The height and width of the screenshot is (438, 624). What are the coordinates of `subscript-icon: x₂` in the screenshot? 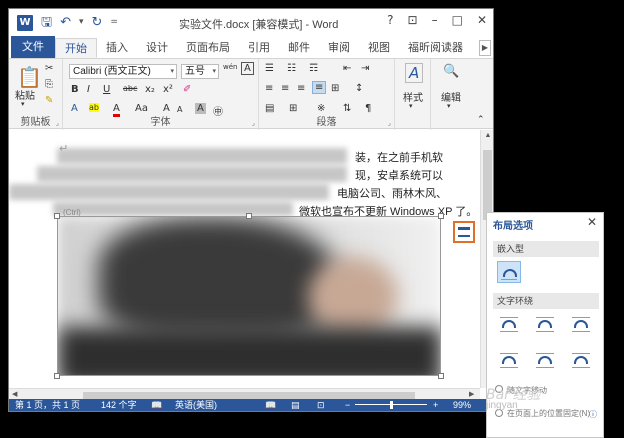 It's located at (150, 89).